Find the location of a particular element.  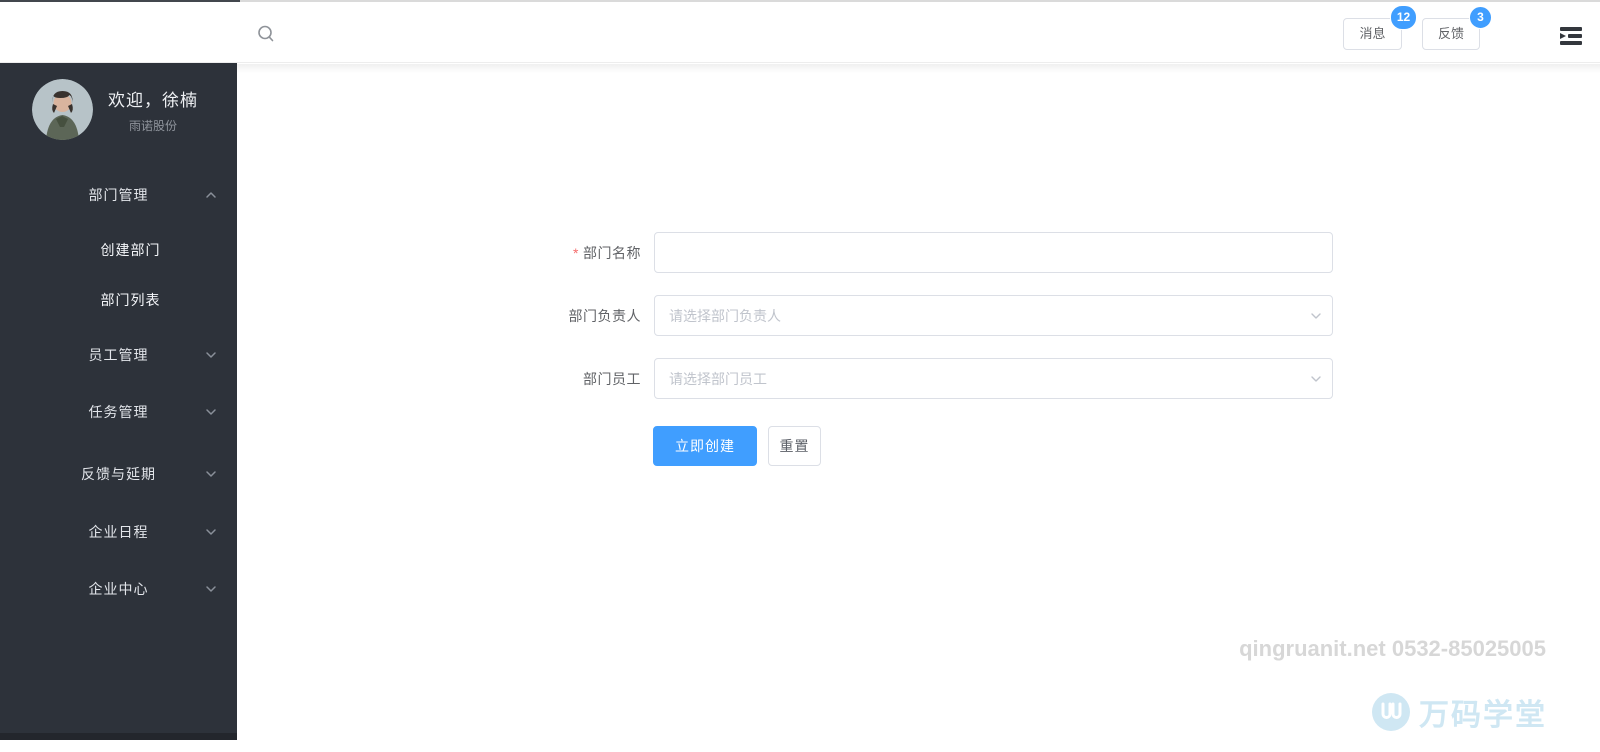

department-head-select-input is located at coordinates (993, 315).